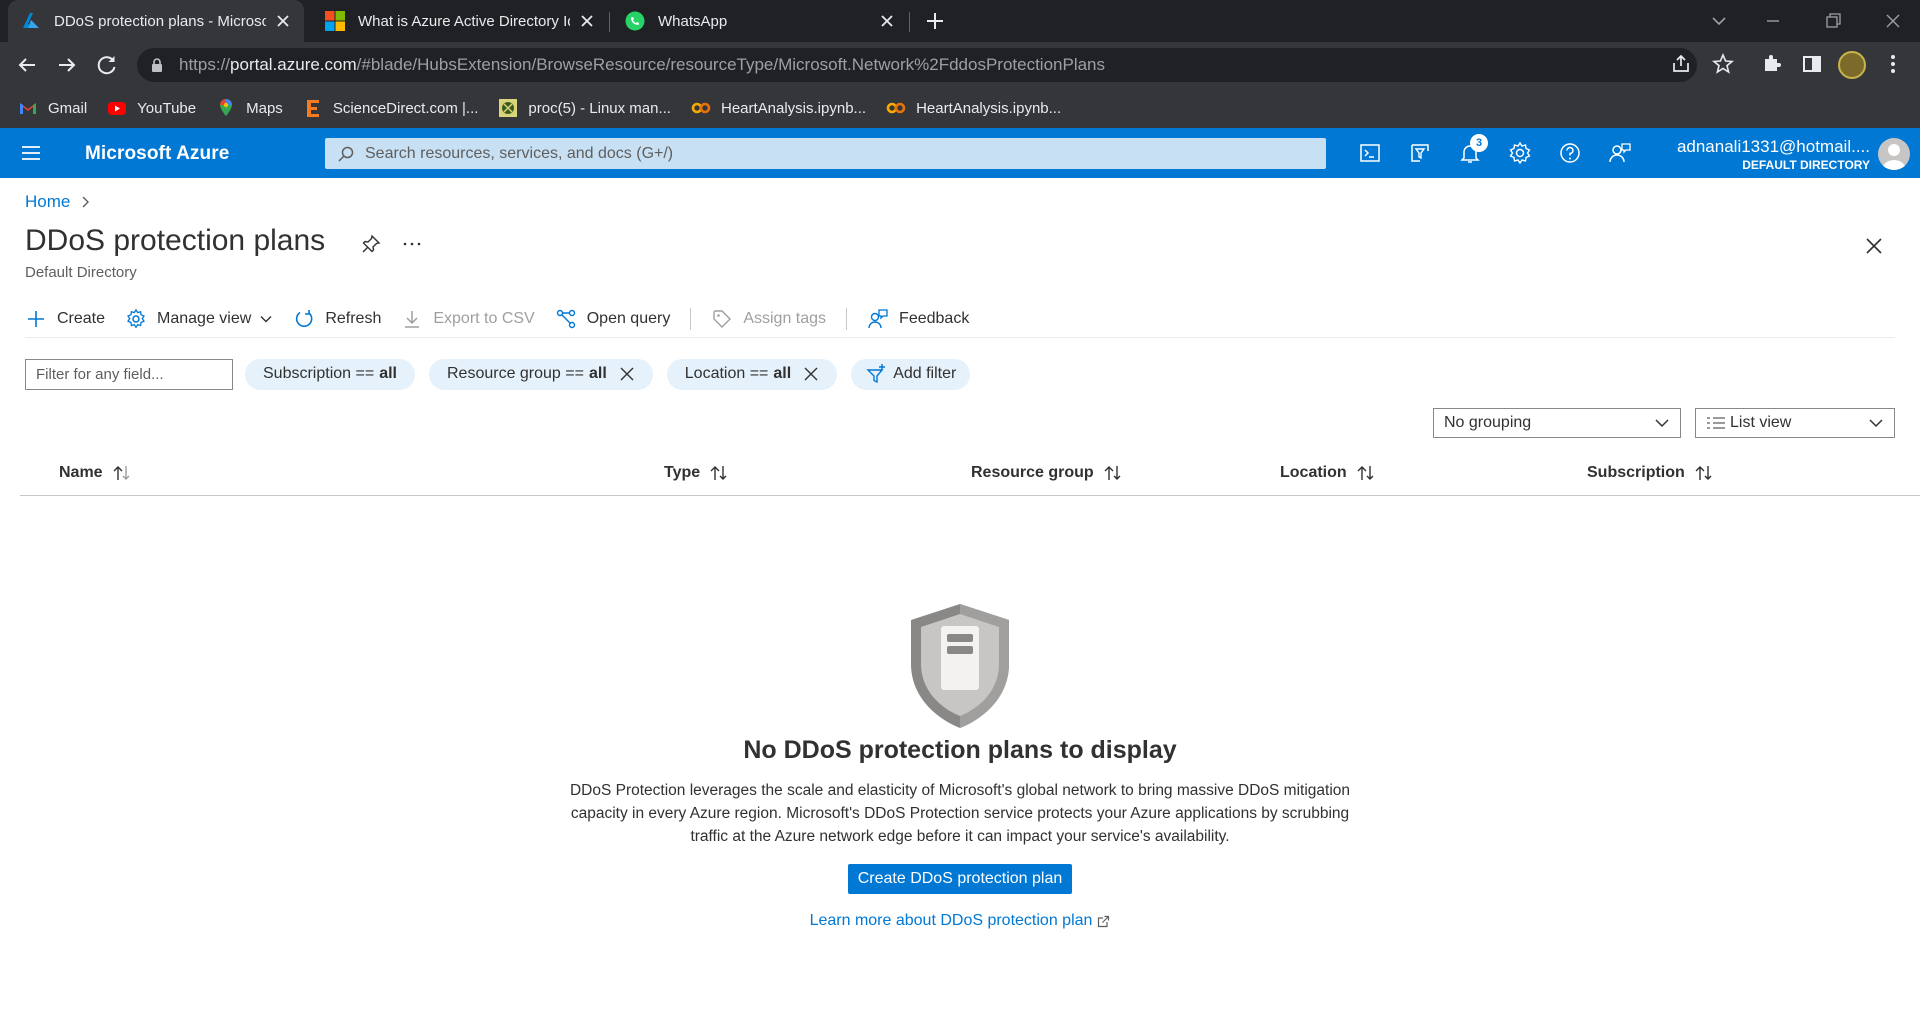  I want to click on subscription-filter-pill: Subscription == all, so click(330, 374).